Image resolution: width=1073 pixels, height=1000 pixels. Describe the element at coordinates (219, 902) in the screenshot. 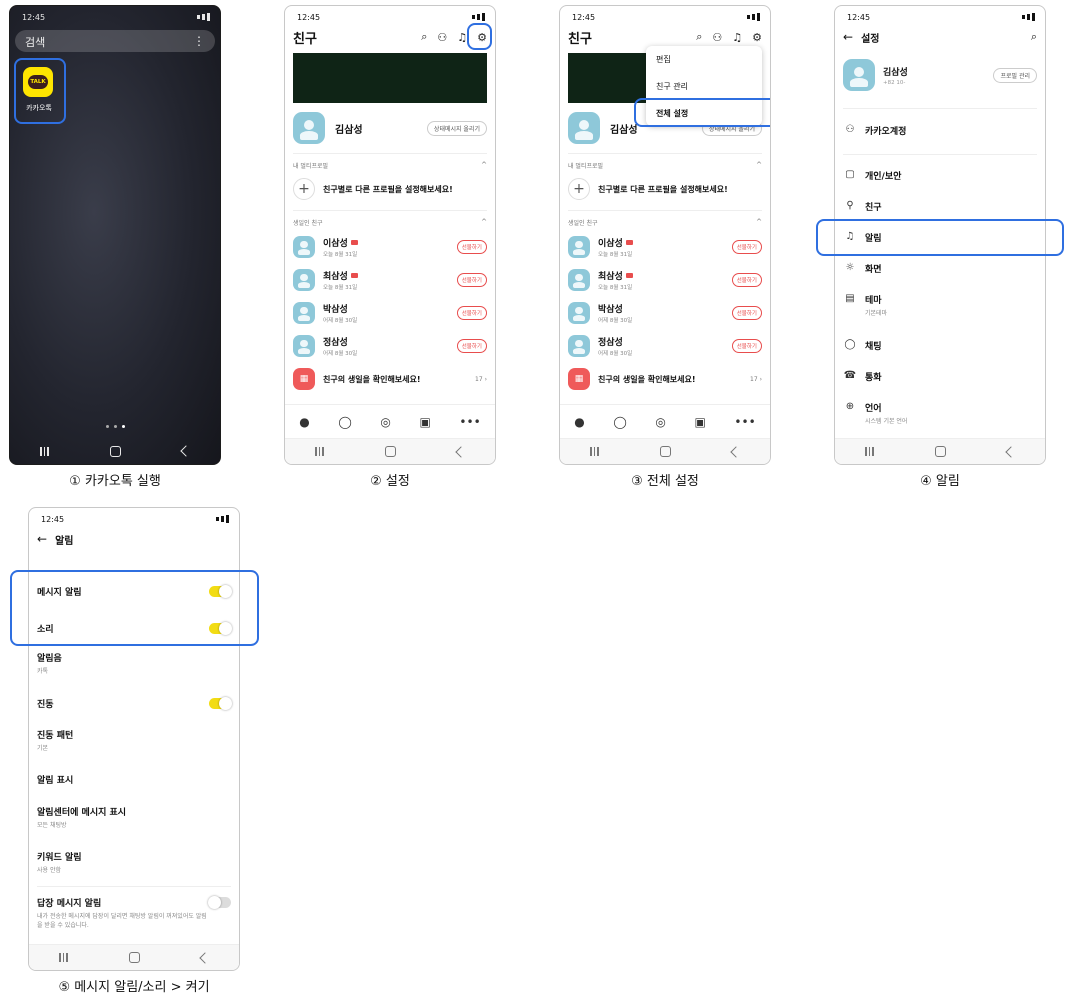

I see `reply-alarm-toggle` at that location.